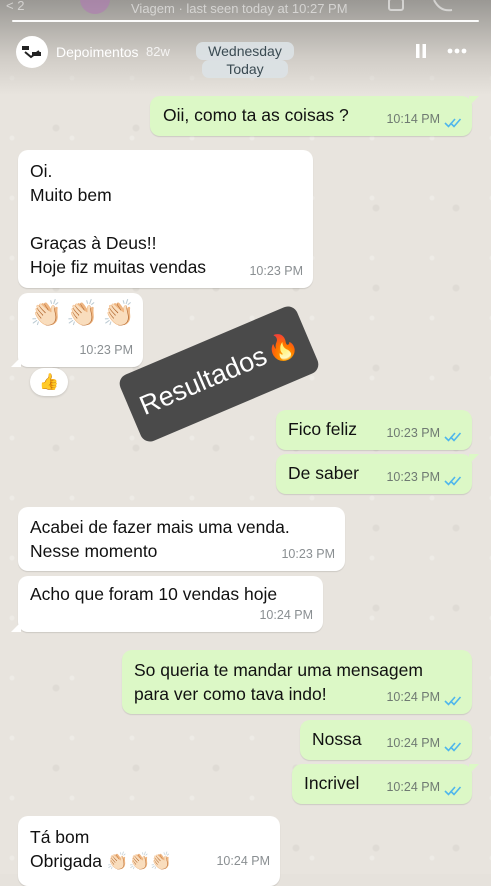 The width and height of the screenshot is (491, 886). I want to click on story-avatar, so click(32, 52).